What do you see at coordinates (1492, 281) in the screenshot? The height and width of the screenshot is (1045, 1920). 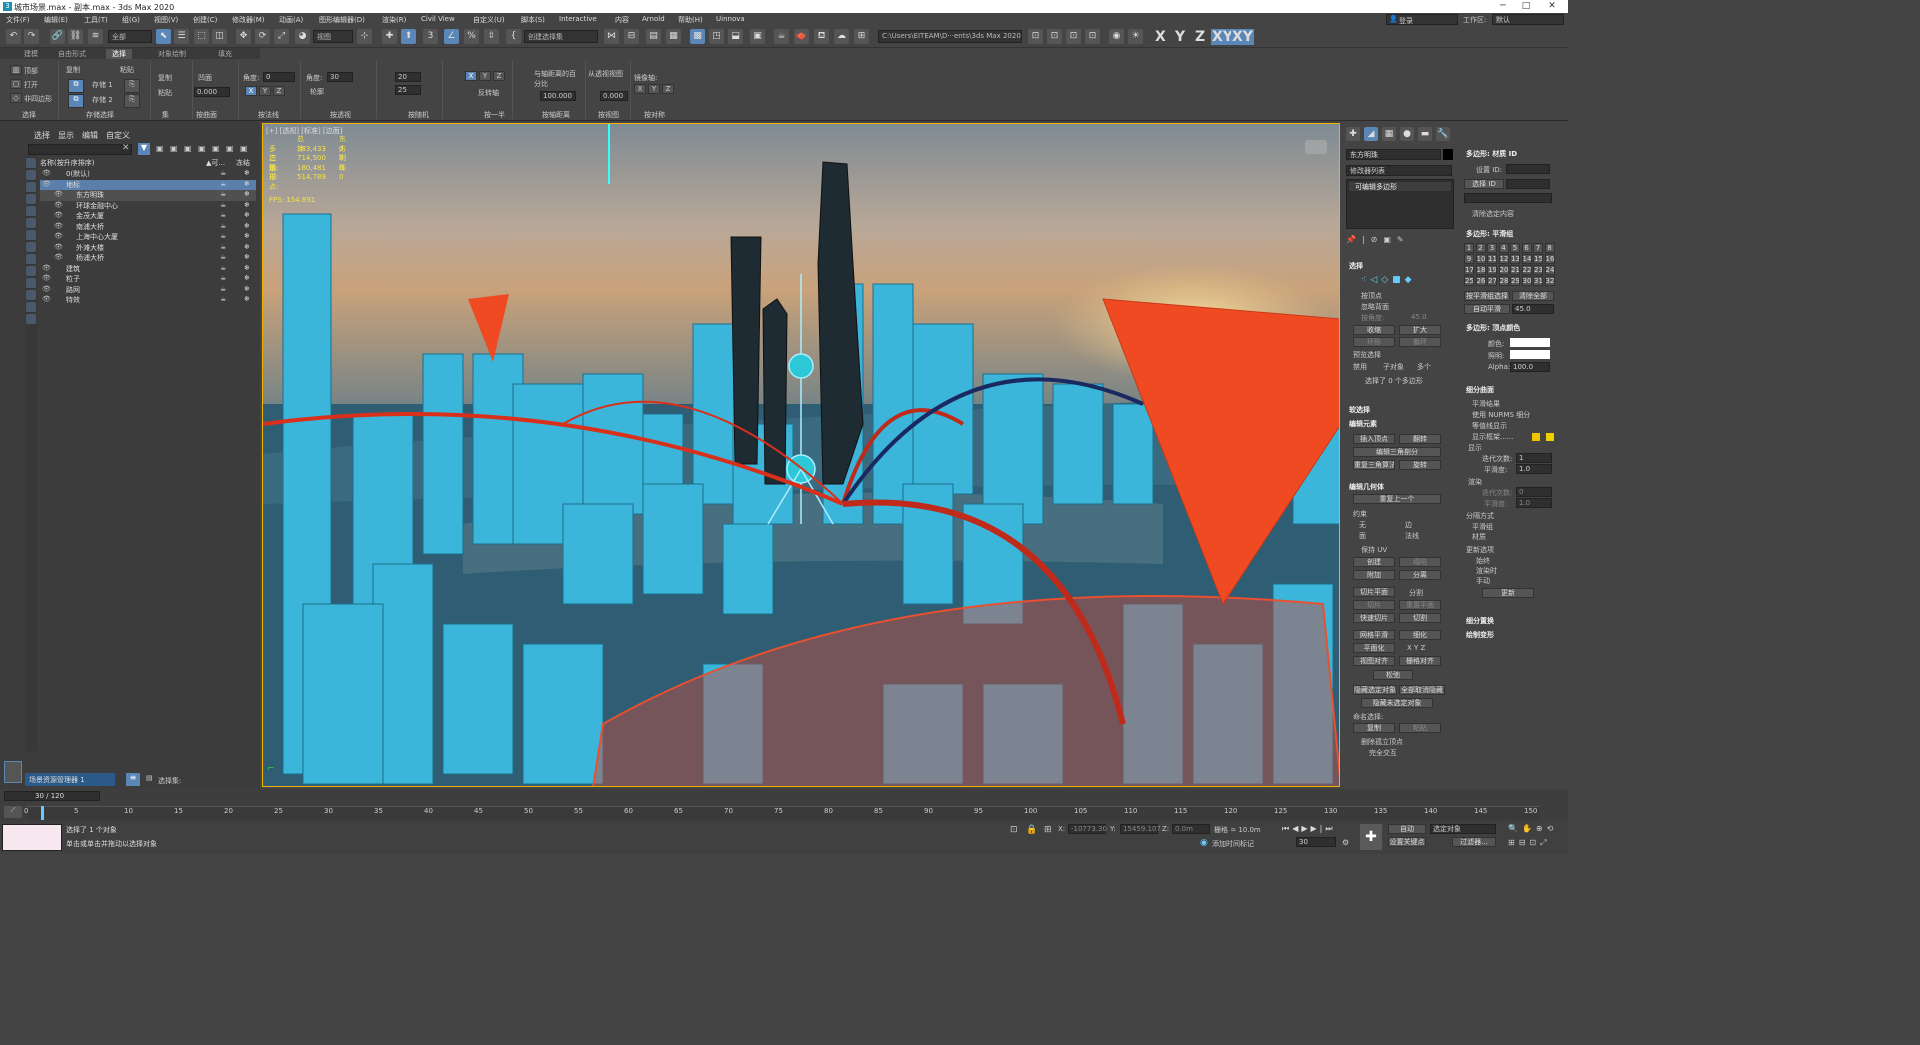 I see `smoothing-group-button: 27` at bounding box center [1492, 281].